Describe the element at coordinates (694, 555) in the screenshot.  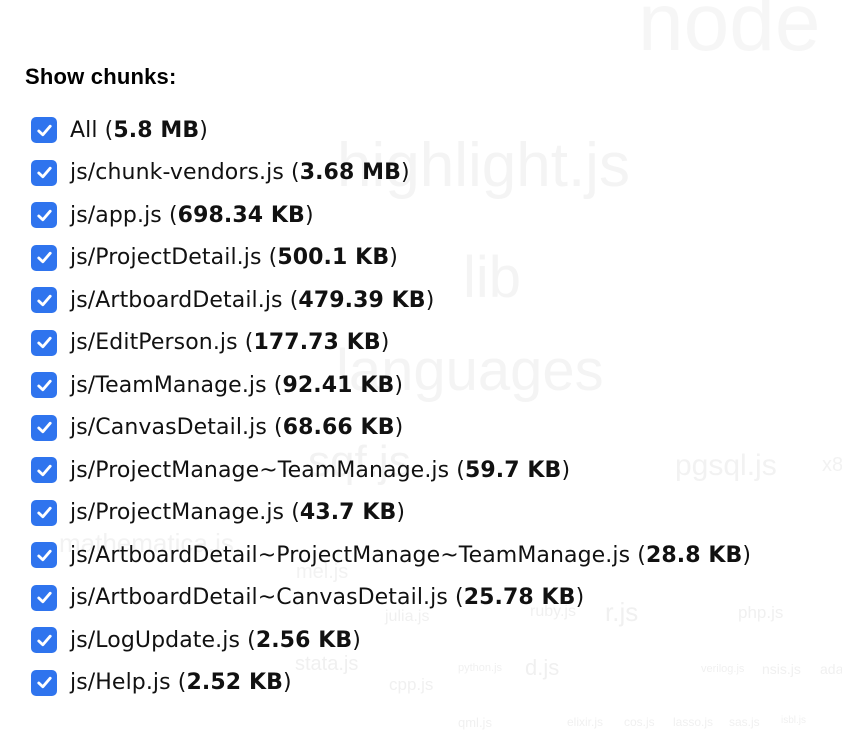
I see `chunk-size: 28.8 KB` at that location.